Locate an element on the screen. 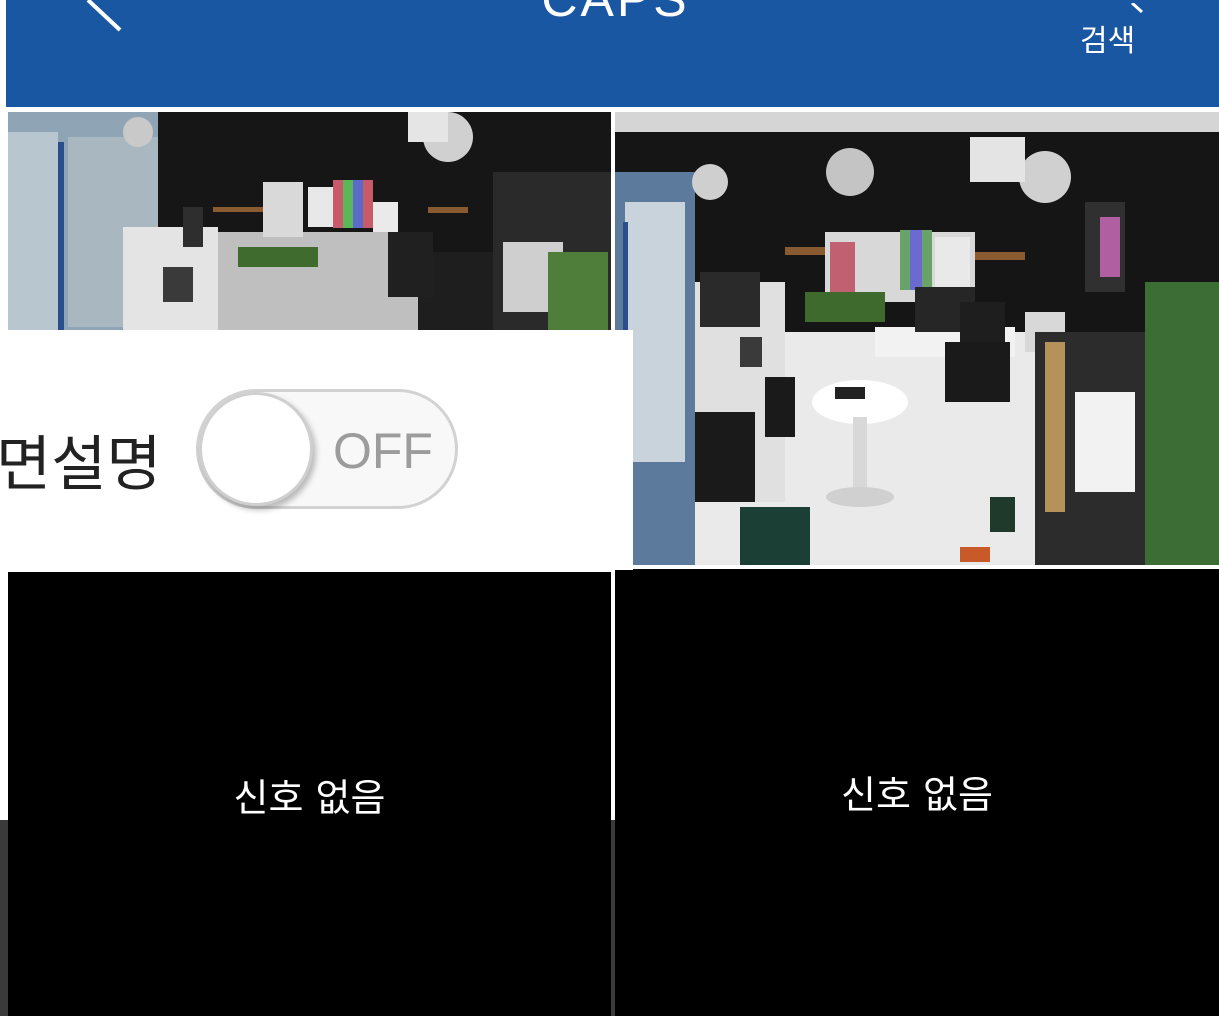  toggle-knob is located at coordinates (256, 449).